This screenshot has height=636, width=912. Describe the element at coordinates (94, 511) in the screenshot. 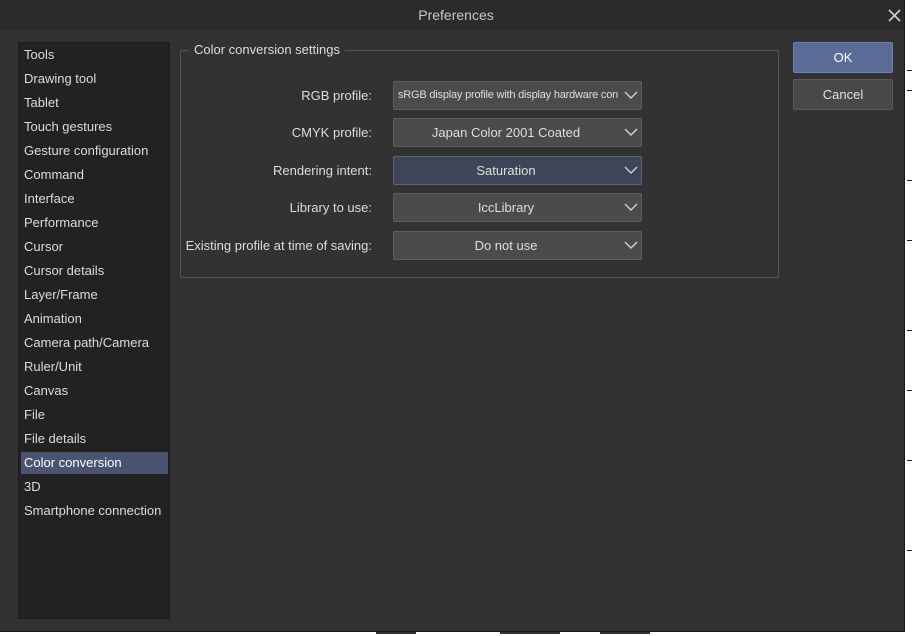

I see `sidebar-item-smartphone-connection: Smartphone connection` at that location.